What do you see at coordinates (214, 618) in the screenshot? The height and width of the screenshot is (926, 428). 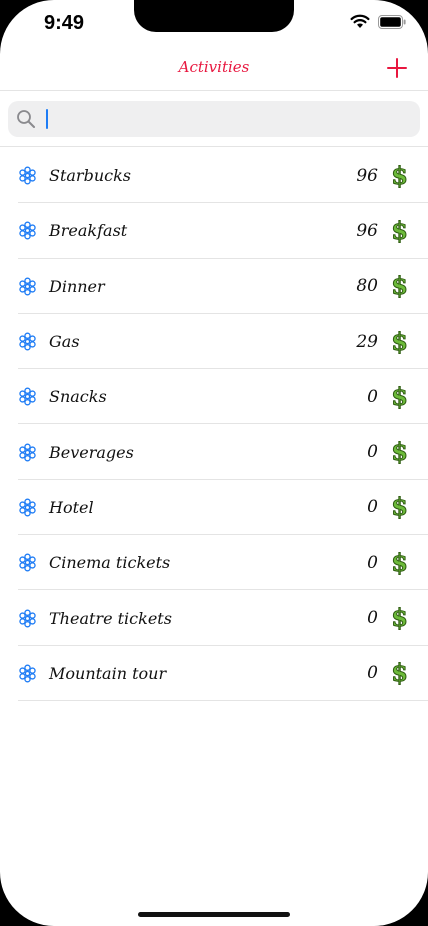 I see `list-item: Theatre tickets 0 $` at bounding box center [214, 618].